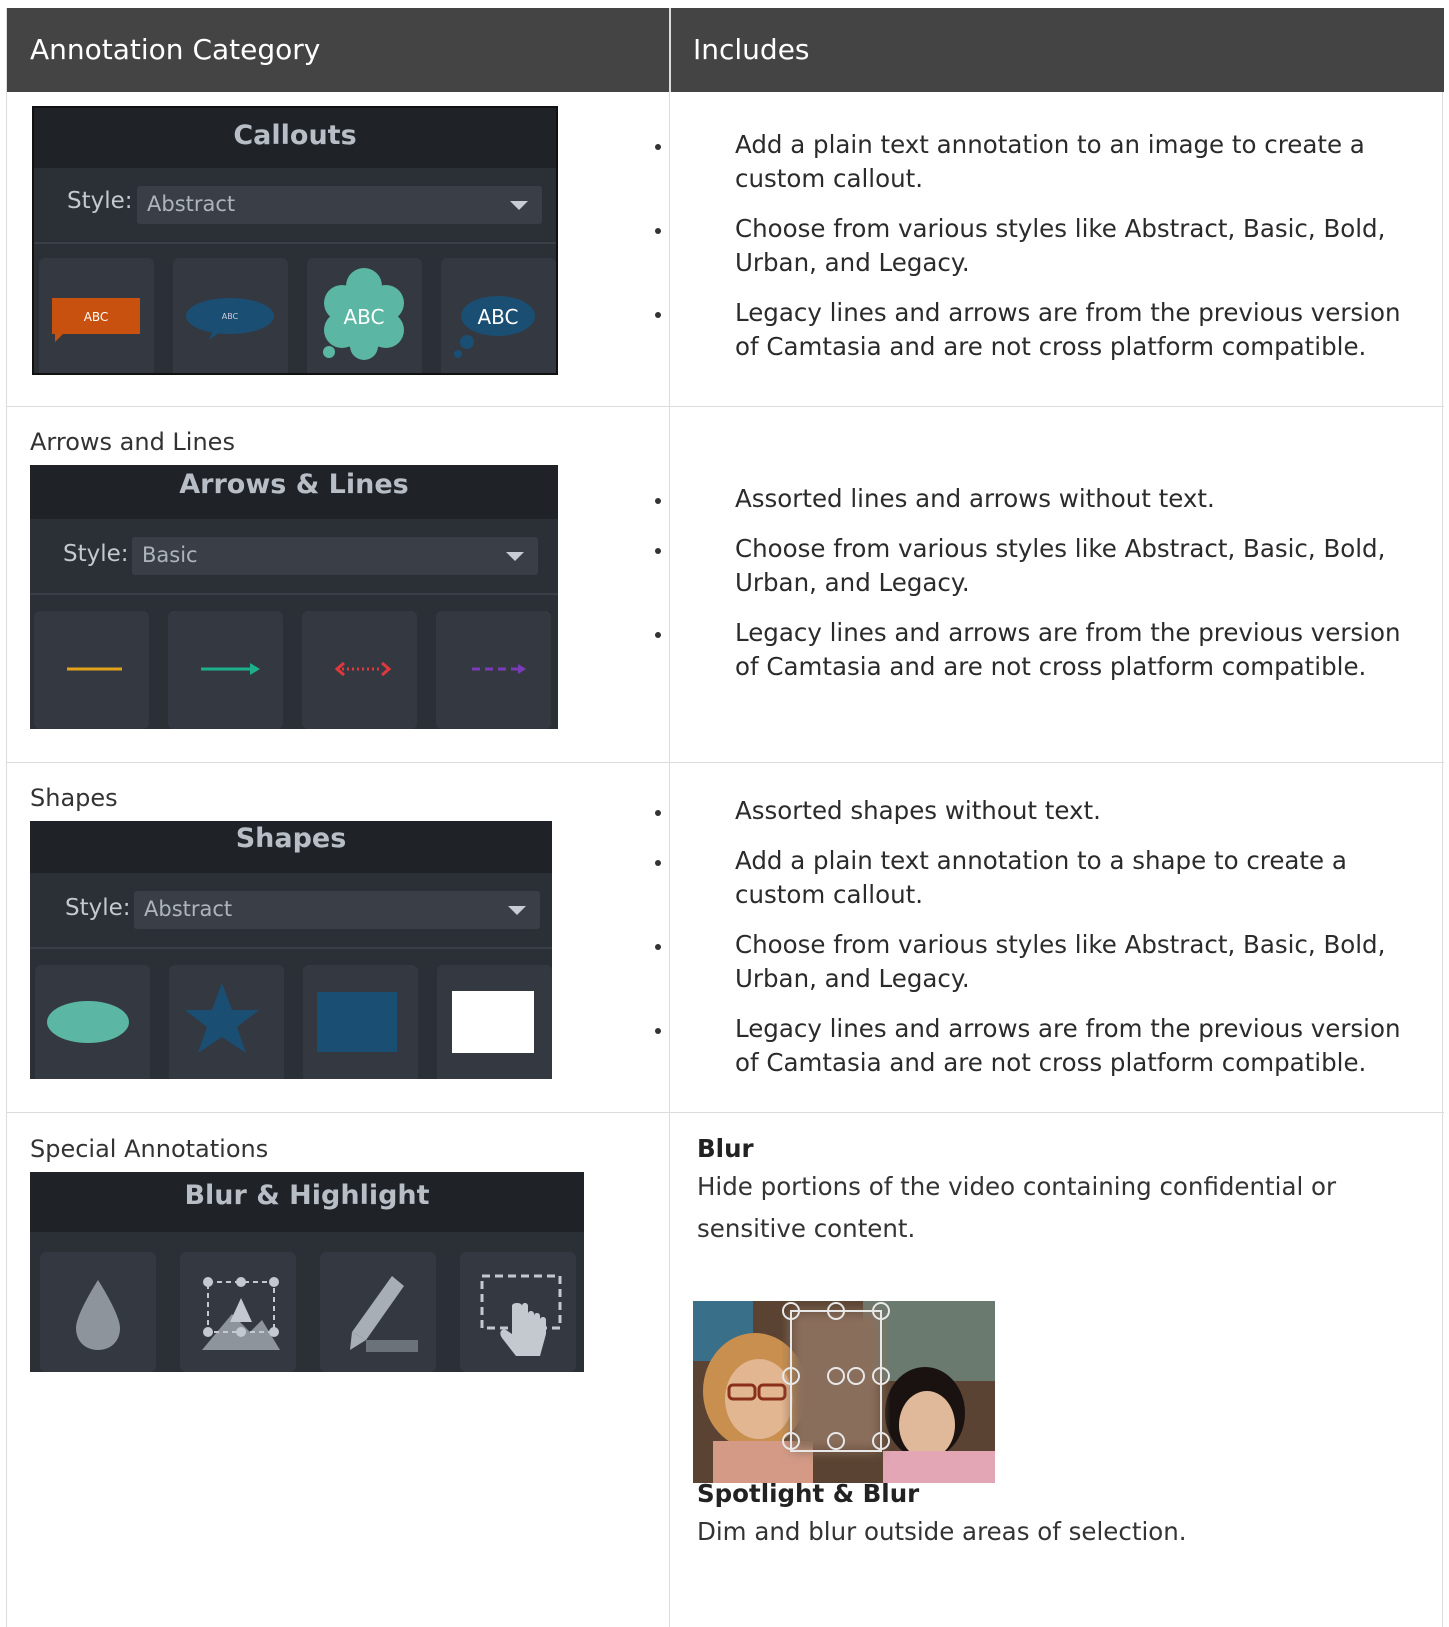 The image size is (1449, 1627). Describe the element at coordinates (1036, 499) in the screenshot. I see `list-item: Assorted lines and arrows without text.` at that location.